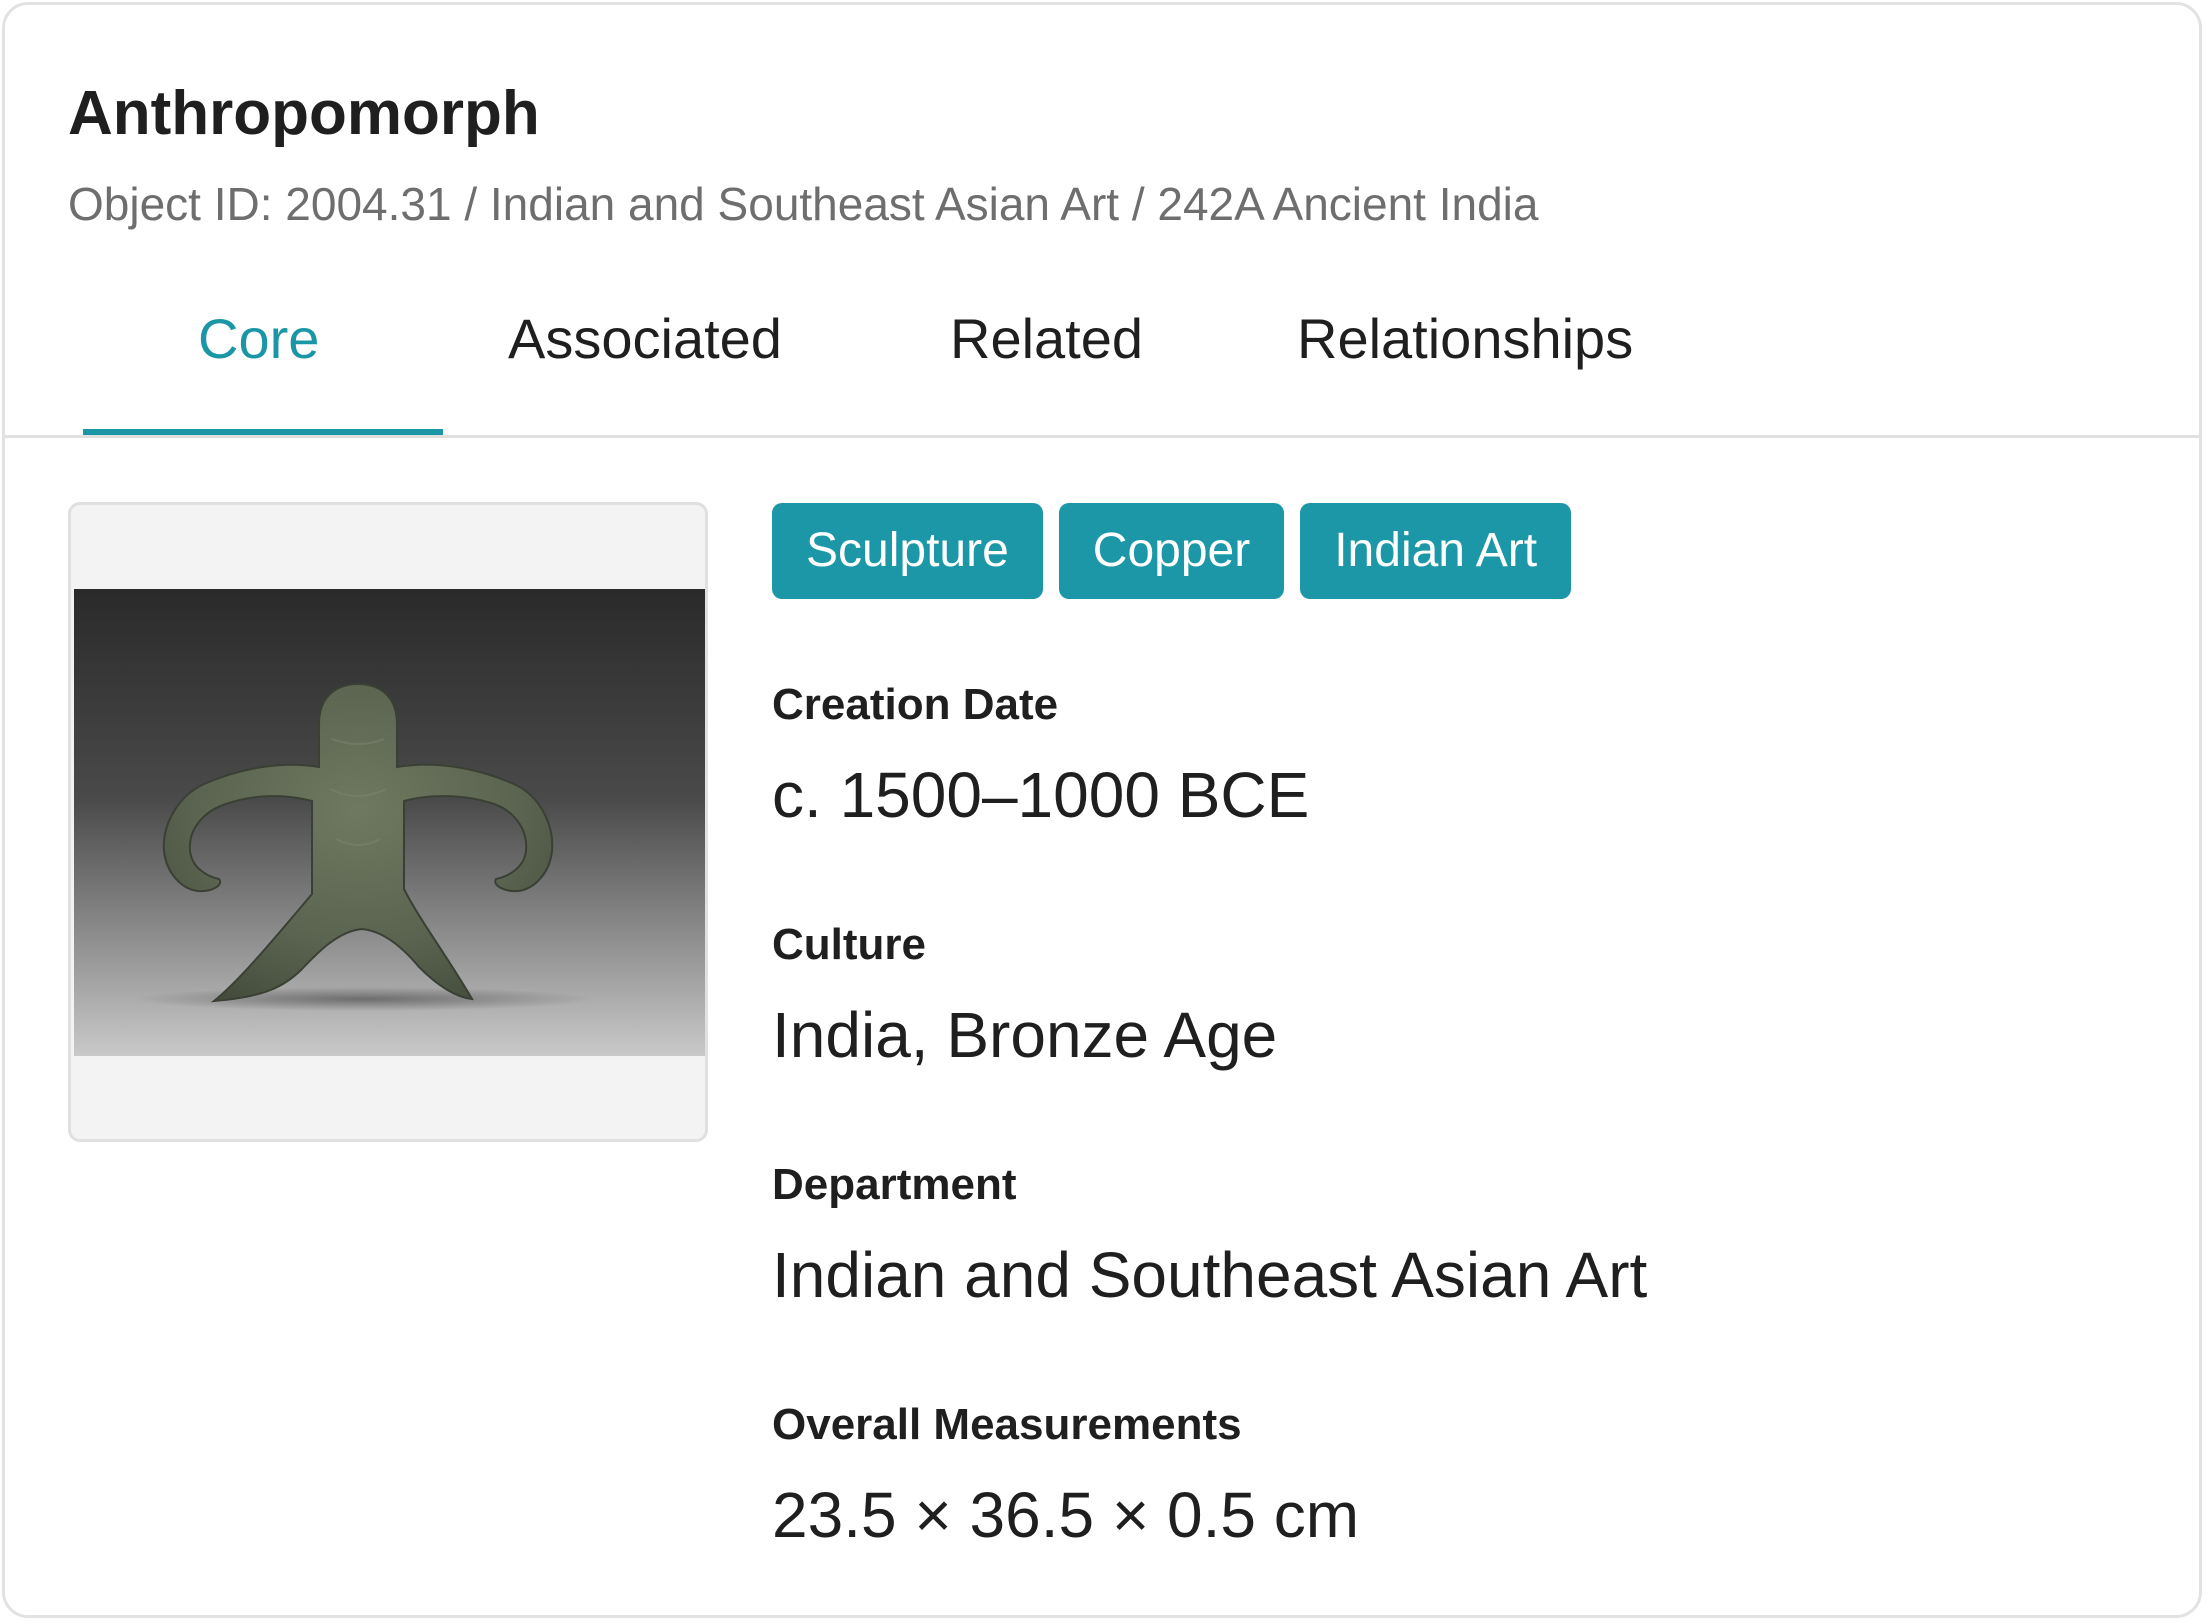 Image resolution: width=2208 pixels, height=1624 pixels. I want to click on creation-date-value: c. 1500–1000 BCE, so click(1041, 795).